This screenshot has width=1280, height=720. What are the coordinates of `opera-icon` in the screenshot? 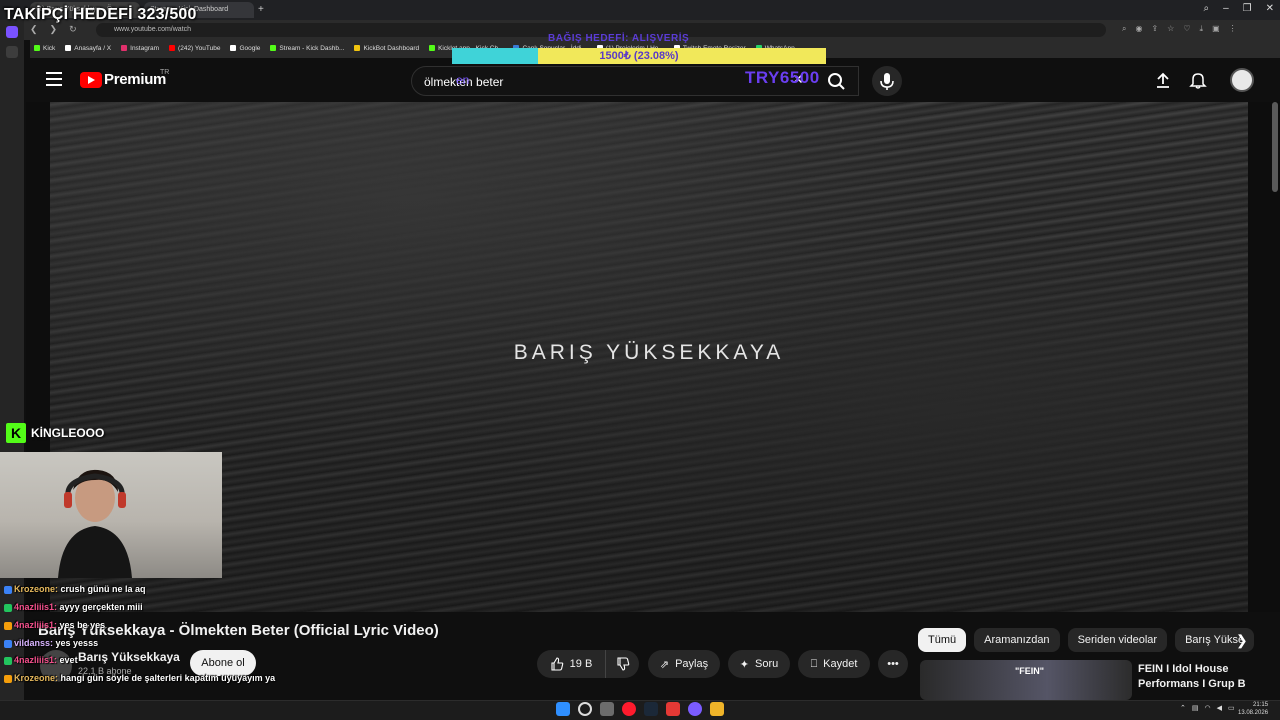 It's located at (629, 709).